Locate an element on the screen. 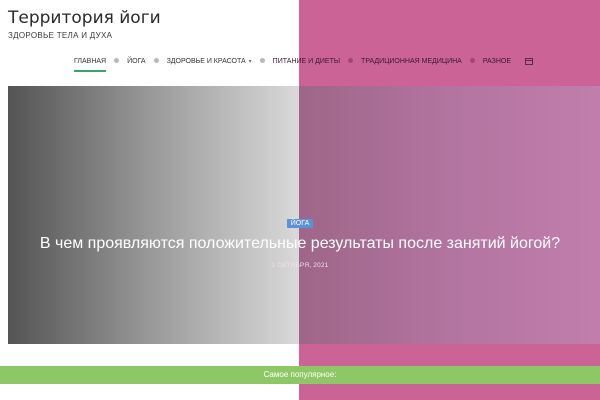  popular-posts-bar: Самое популярное: is located at coordinates (300, 375).